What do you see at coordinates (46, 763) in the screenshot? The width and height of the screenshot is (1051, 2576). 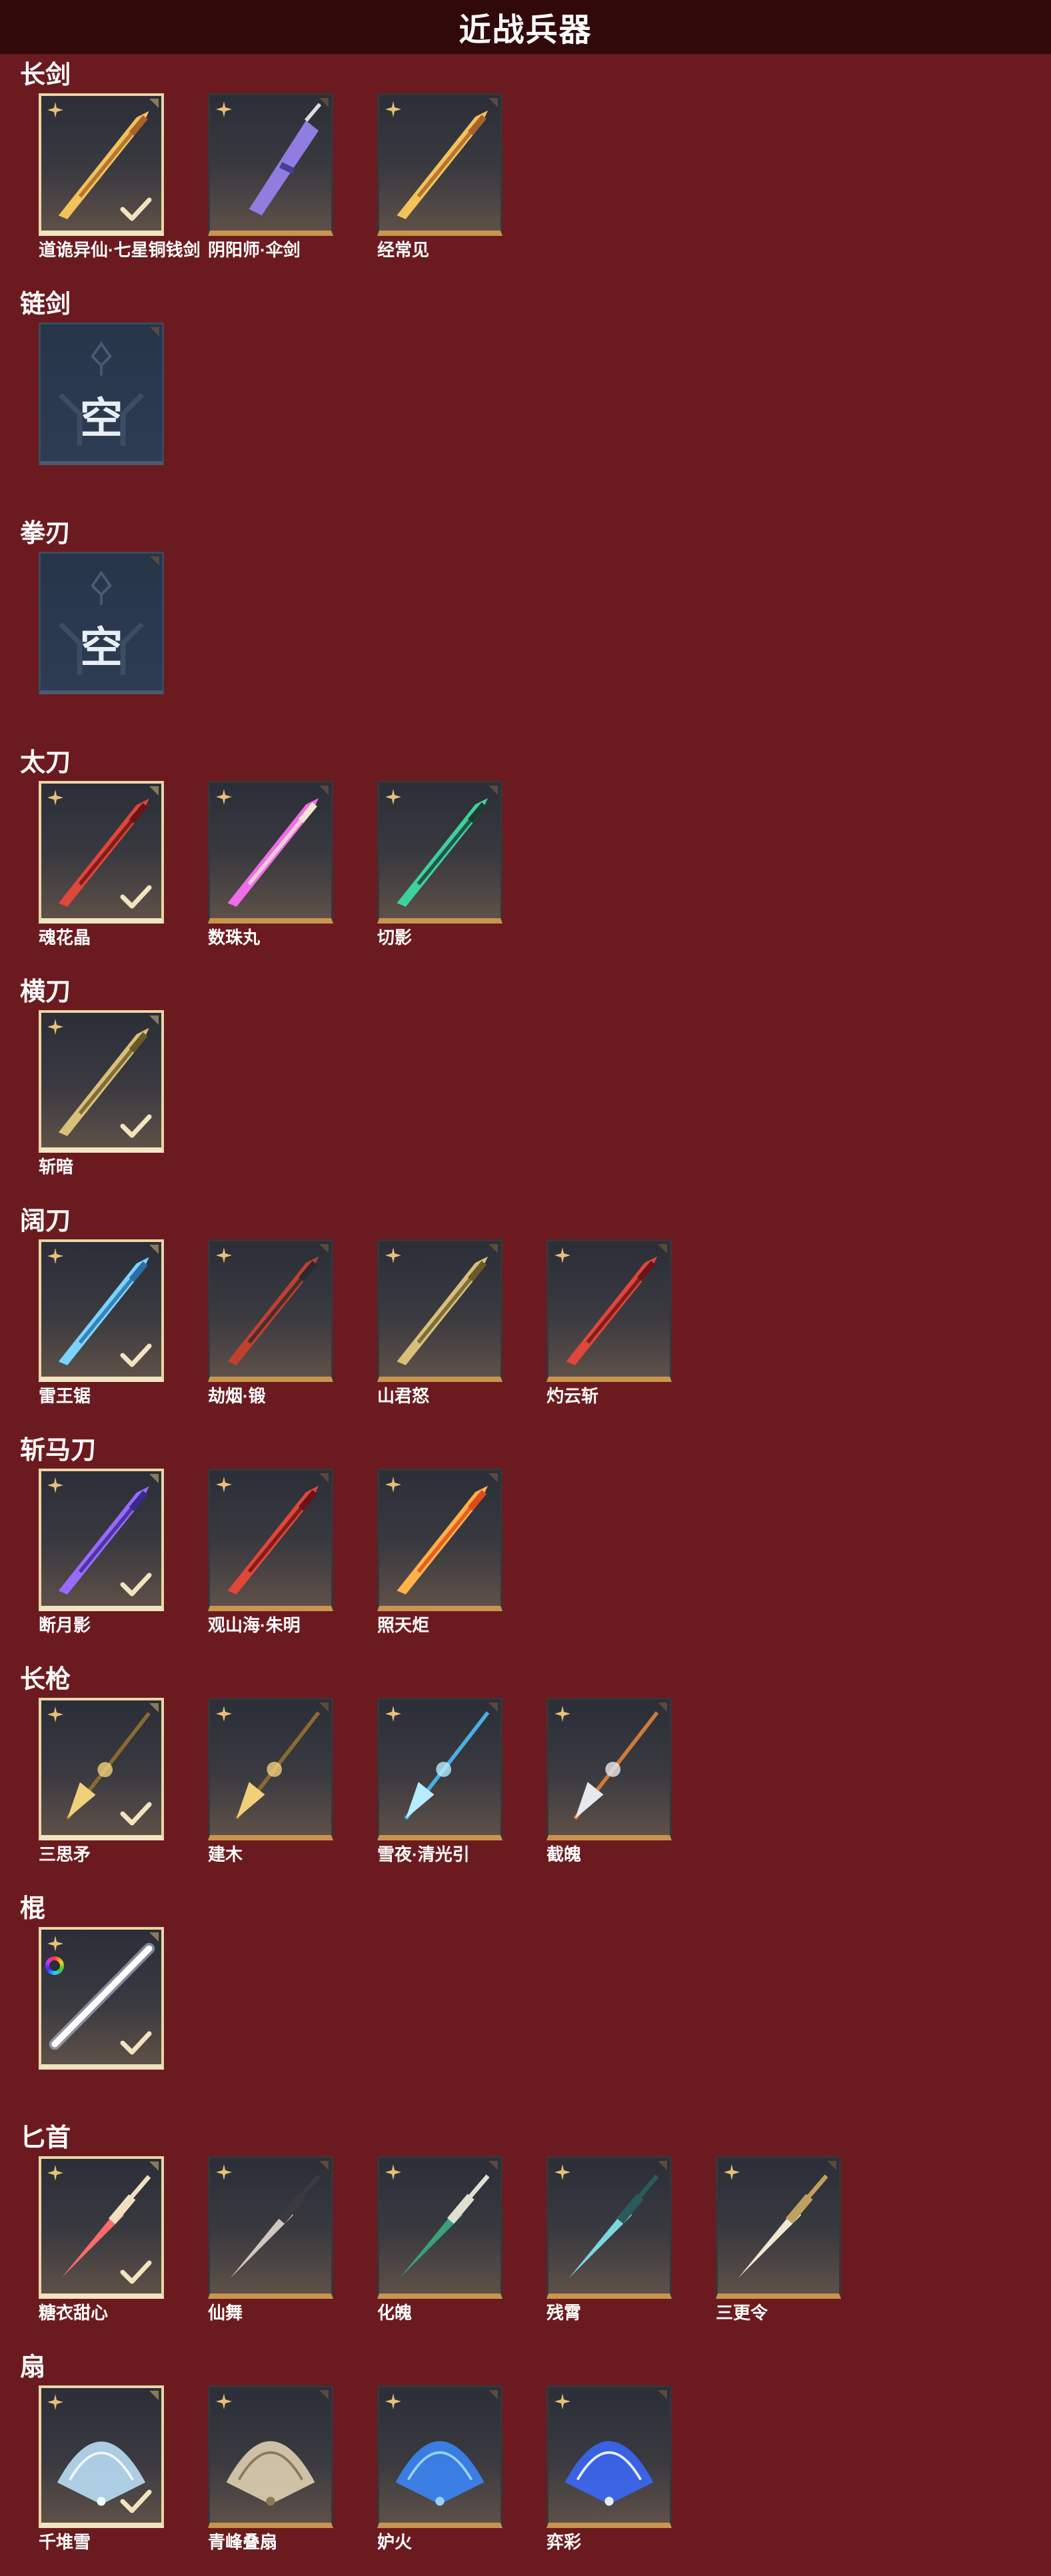 I see `section-title: 太刀` at bounding box center [46, 763].